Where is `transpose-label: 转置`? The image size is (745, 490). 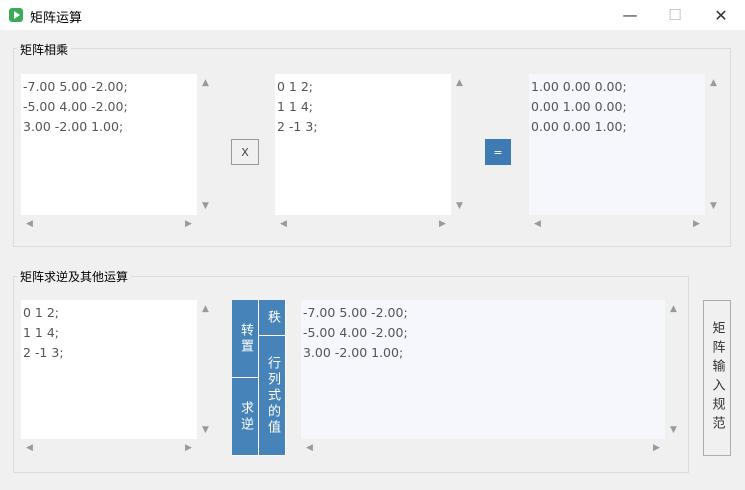 transpose-label: 转置 is located at coordinates (245, 338).